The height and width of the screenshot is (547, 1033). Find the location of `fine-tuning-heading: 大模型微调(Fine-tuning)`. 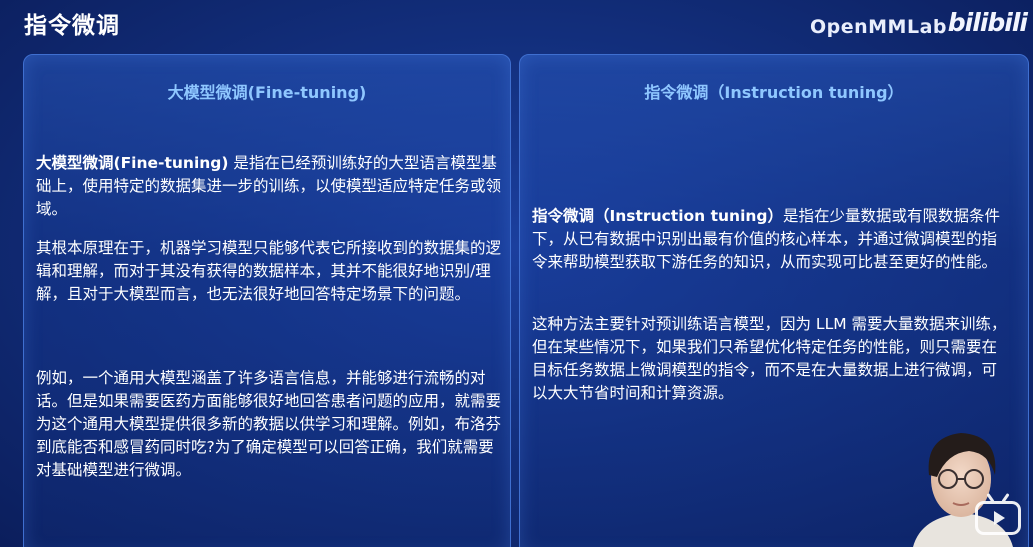

fine-tuning-heading: 大模型微调(Fine-tuning) is located at coordinates (267, 92).